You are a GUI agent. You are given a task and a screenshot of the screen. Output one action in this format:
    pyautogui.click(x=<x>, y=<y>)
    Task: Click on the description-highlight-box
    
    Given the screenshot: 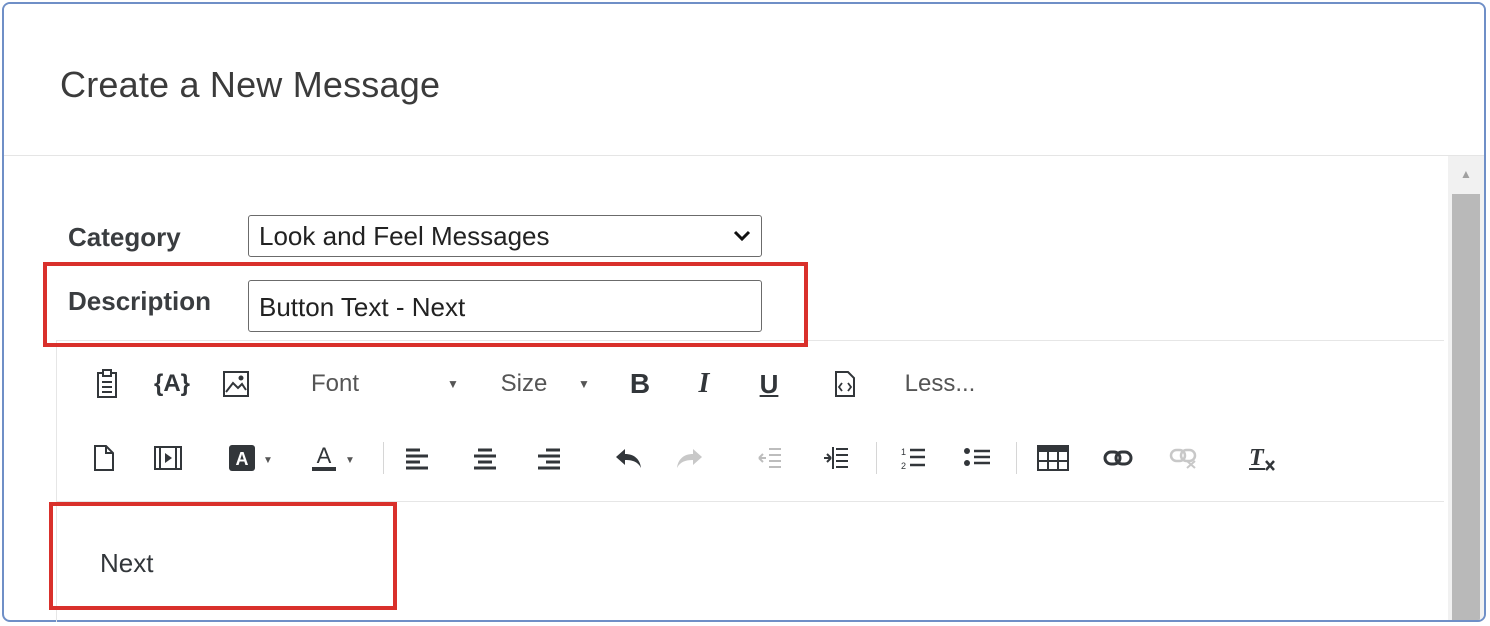 What is the action you would take?
    pyautogui.click(x=425, y=304)
    